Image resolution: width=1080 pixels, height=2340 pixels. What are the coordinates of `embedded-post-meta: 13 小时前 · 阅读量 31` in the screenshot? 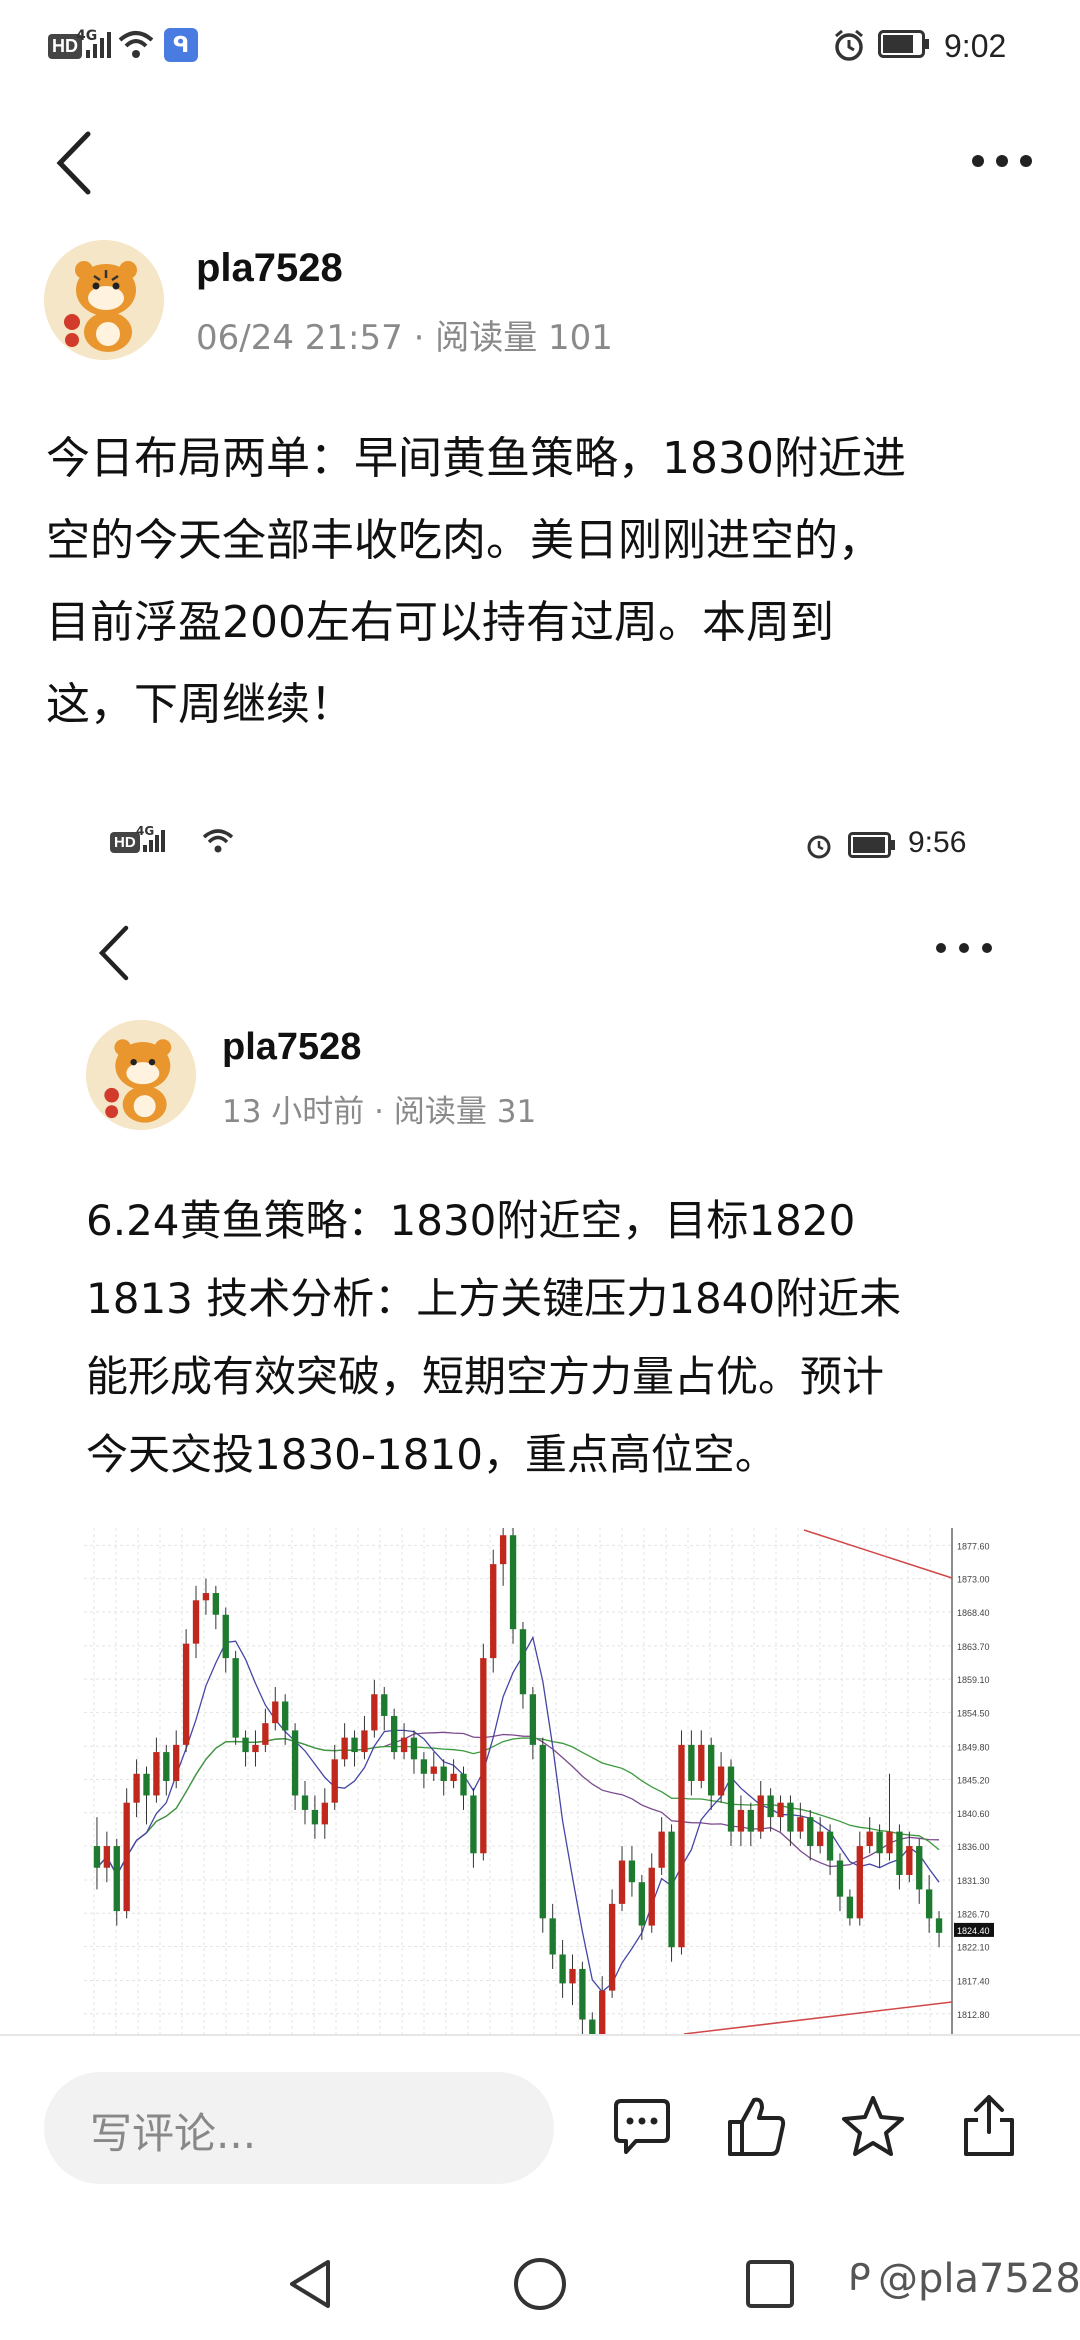 It's located at (379, 1112).